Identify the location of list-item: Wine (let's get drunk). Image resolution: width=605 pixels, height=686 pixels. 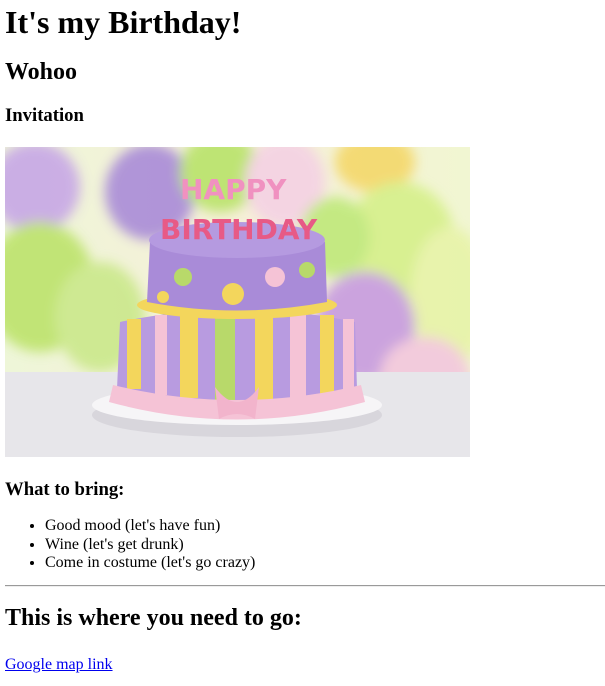
(322, 545).